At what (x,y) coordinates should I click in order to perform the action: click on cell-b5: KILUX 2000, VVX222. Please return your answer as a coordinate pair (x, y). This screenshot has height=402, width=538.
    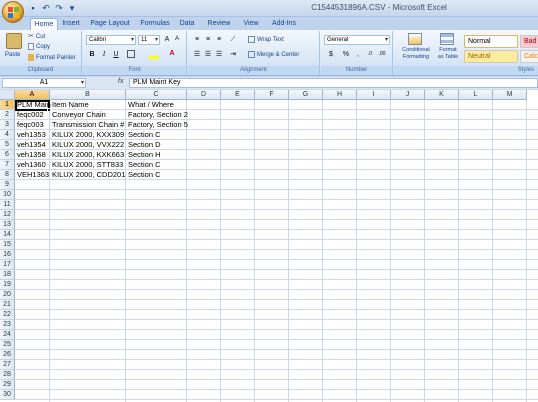
    Looking at the image, I should click on (89, 145).